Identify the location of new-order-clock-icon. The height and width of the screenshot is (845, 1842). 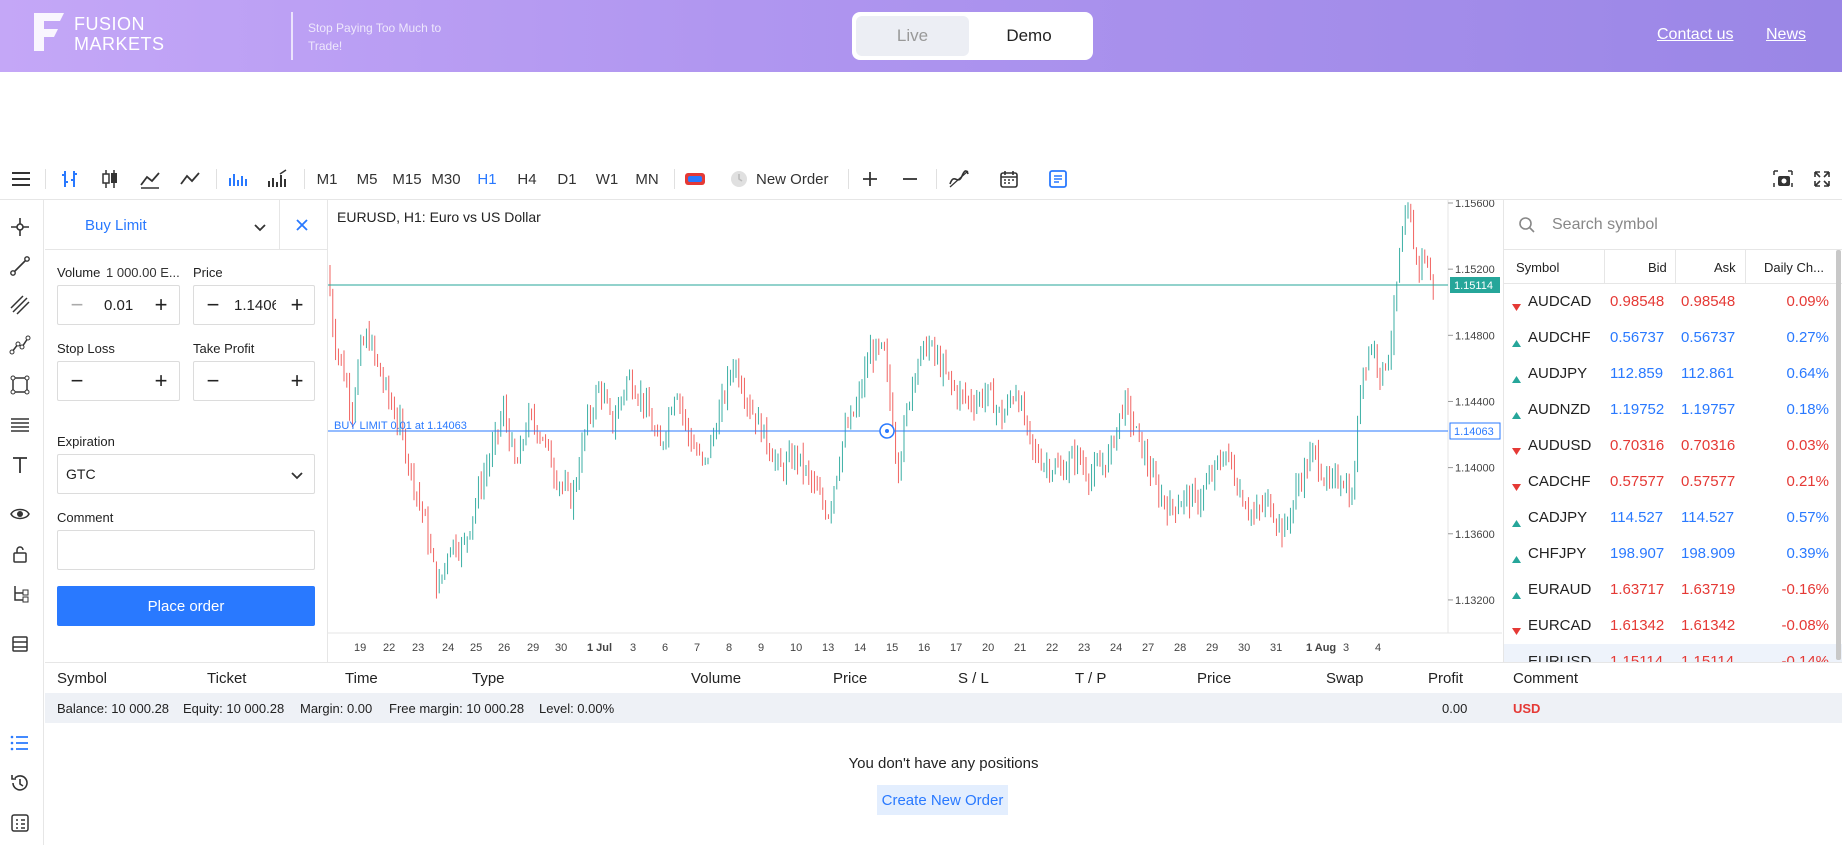
(739, 179).